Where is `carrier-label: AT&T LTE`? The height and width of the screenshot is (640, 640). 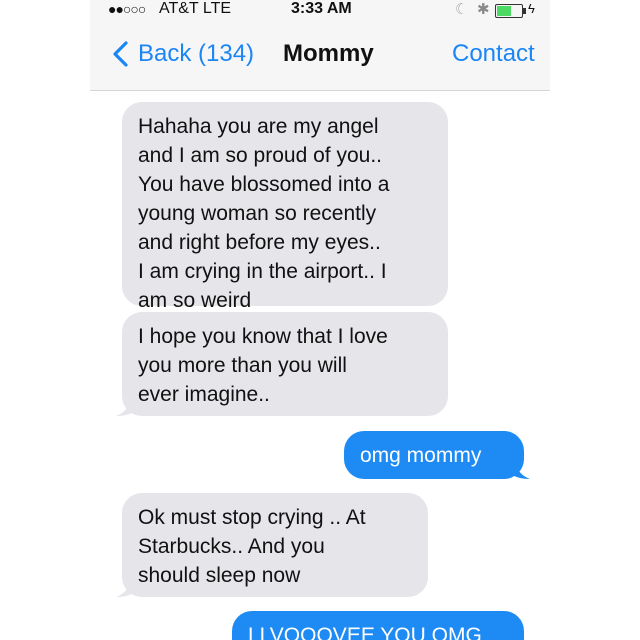 carrier-label: AT&T LTE is located at coordinates (195, 8).